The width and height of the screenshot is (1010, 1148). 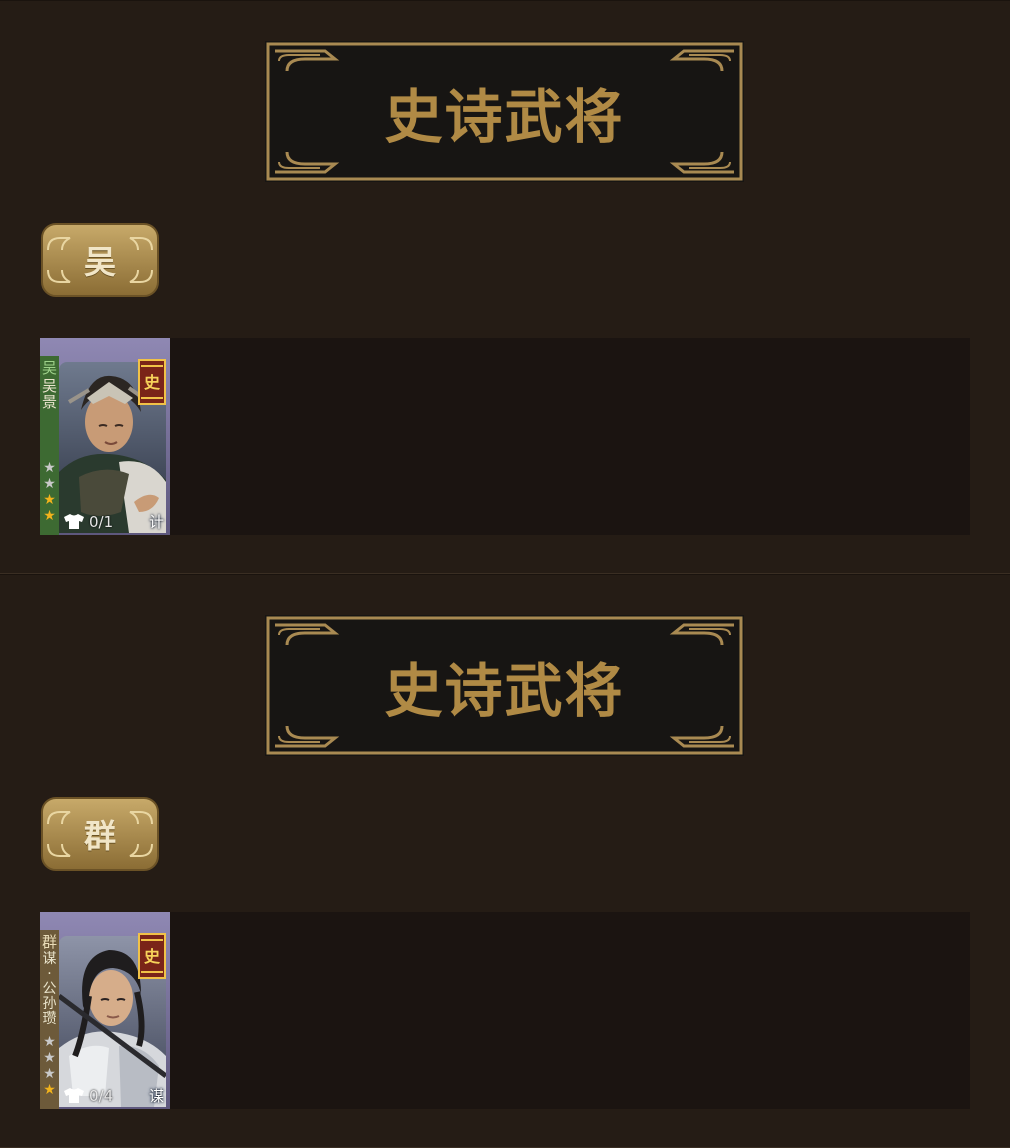 What do you see at coordinates (105, 436) in the screenshot?
I see `general-card-wu-jing: 吴 吴景 史 ★ ★ ★ ★ 0/1 计` at bounding box center [105, 436].